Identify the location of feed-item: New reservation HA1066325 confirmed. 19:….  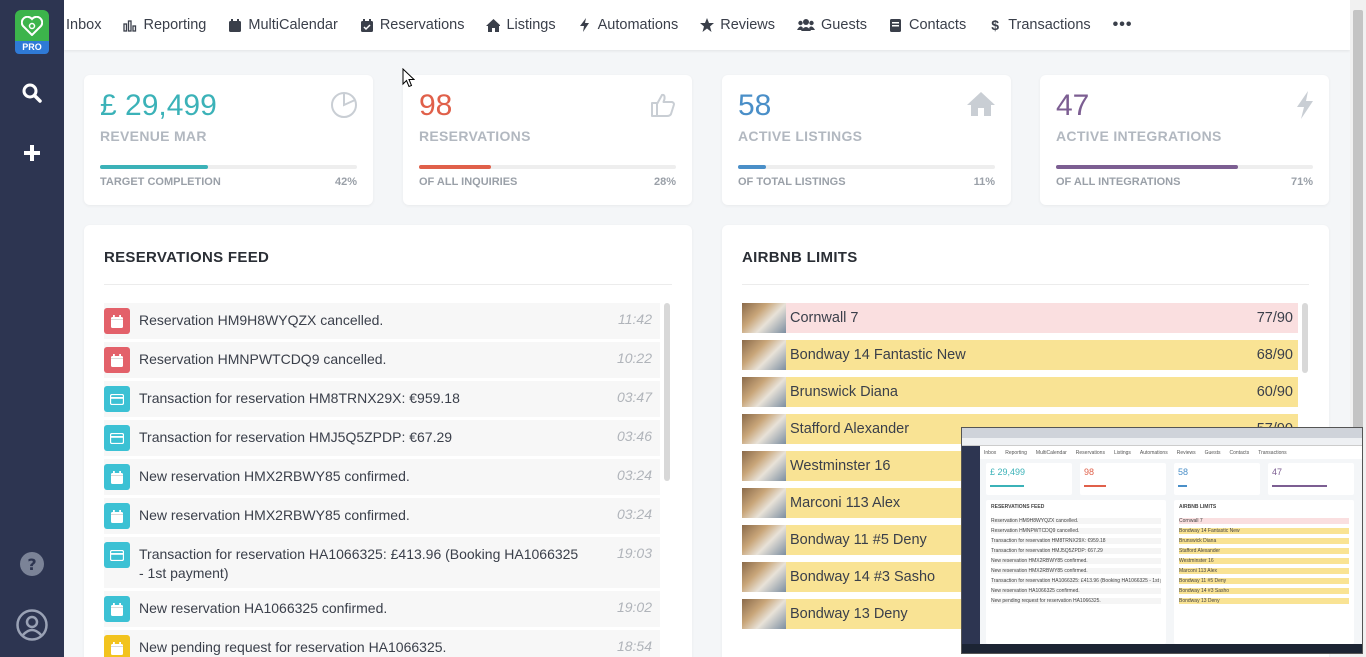
(382, 609).